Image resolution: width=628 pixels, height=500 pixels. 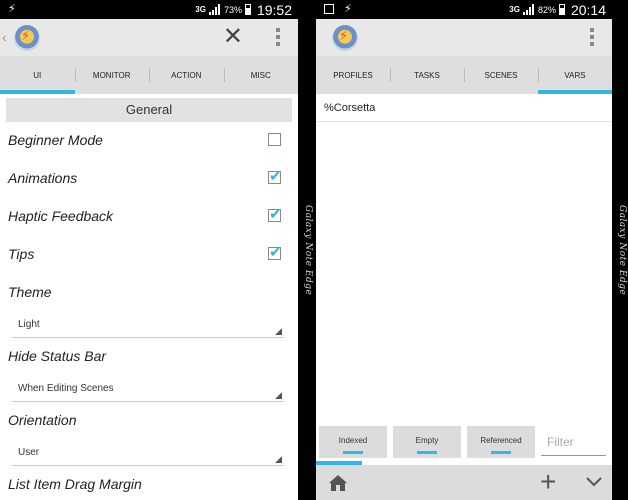 I want to click on tab-monitor: MONITOR, so click(x=112, y=75).